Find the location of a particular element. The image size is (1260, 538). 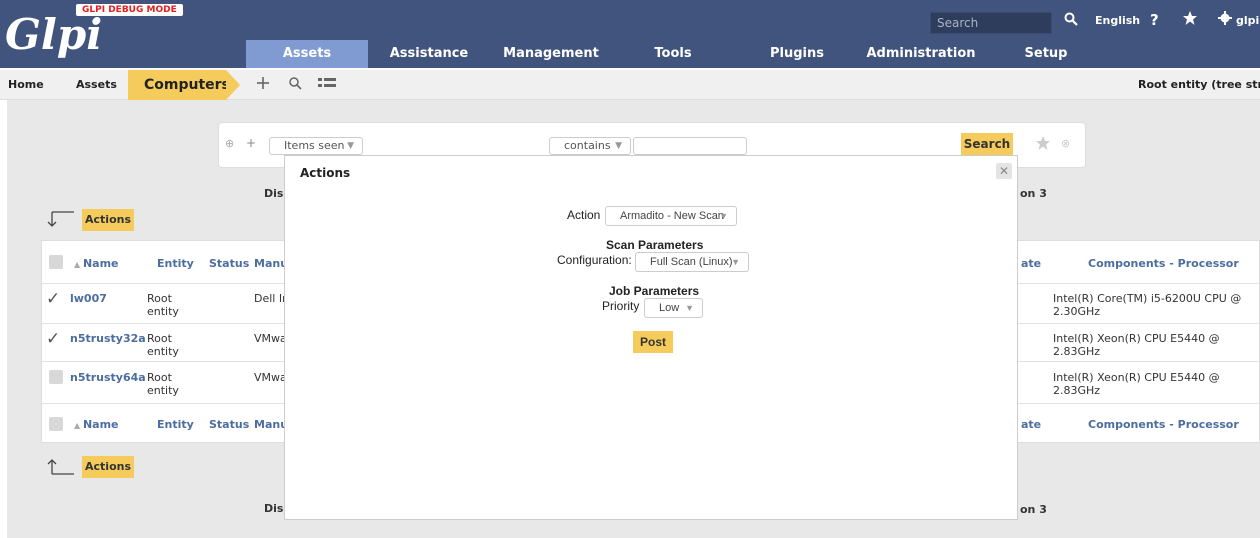

breadcrumb-home: Home is located at coordinates (26, 85).